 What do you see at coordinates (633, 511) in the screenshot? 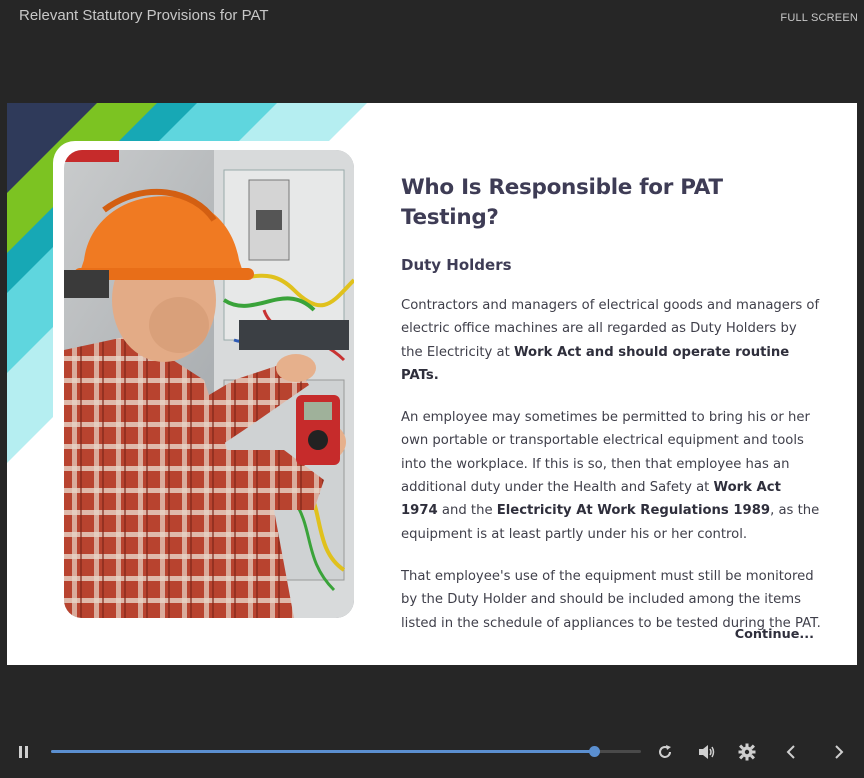
I see `paragraph-bold: Electricity At Work Regulations 1989` at bounding box center [633, 511].